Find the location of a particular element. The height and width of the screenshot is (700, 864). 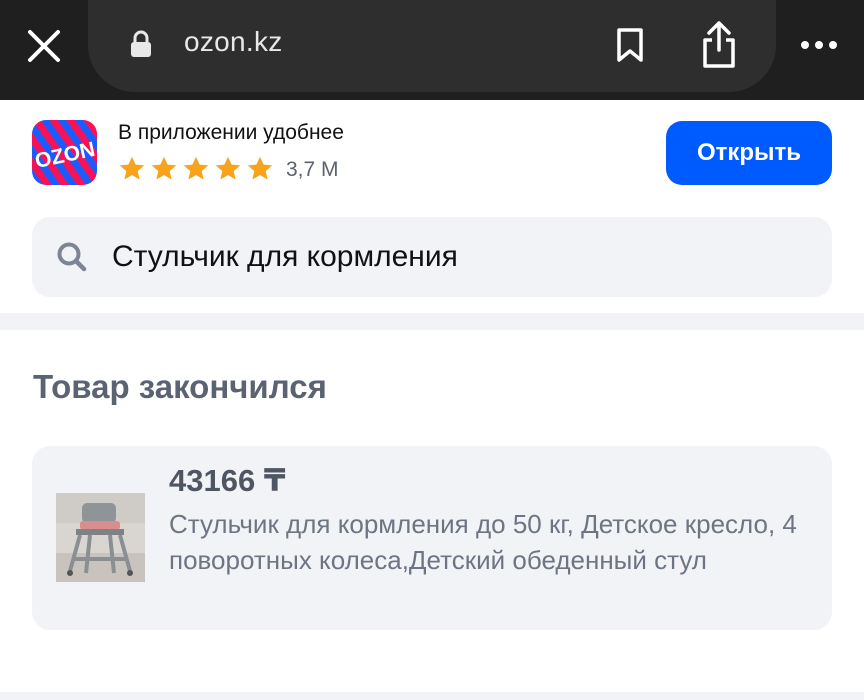

browser-toolbar: ozon.kz is located at coordinates (432, 50).